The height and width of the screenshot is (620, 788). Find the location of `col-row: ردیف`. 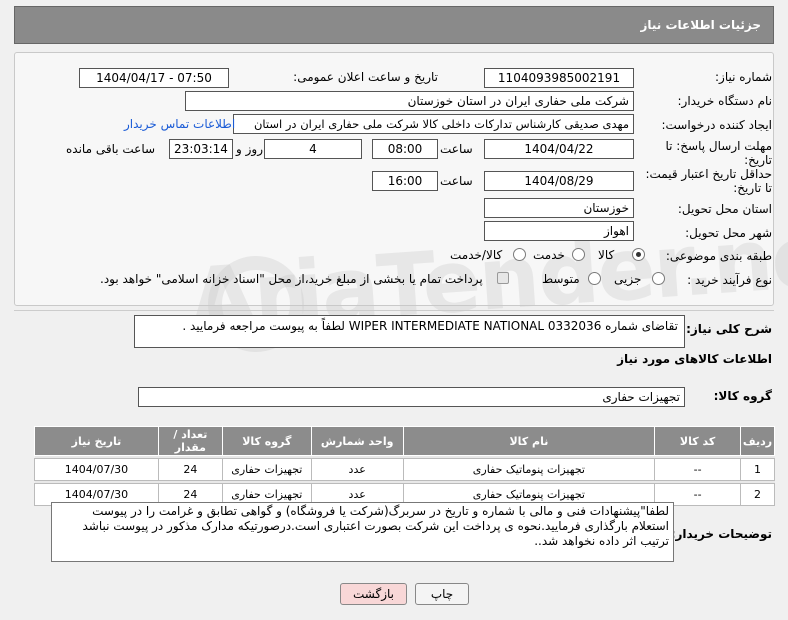

col-row: ردیف is located at coordinates (757, 441).